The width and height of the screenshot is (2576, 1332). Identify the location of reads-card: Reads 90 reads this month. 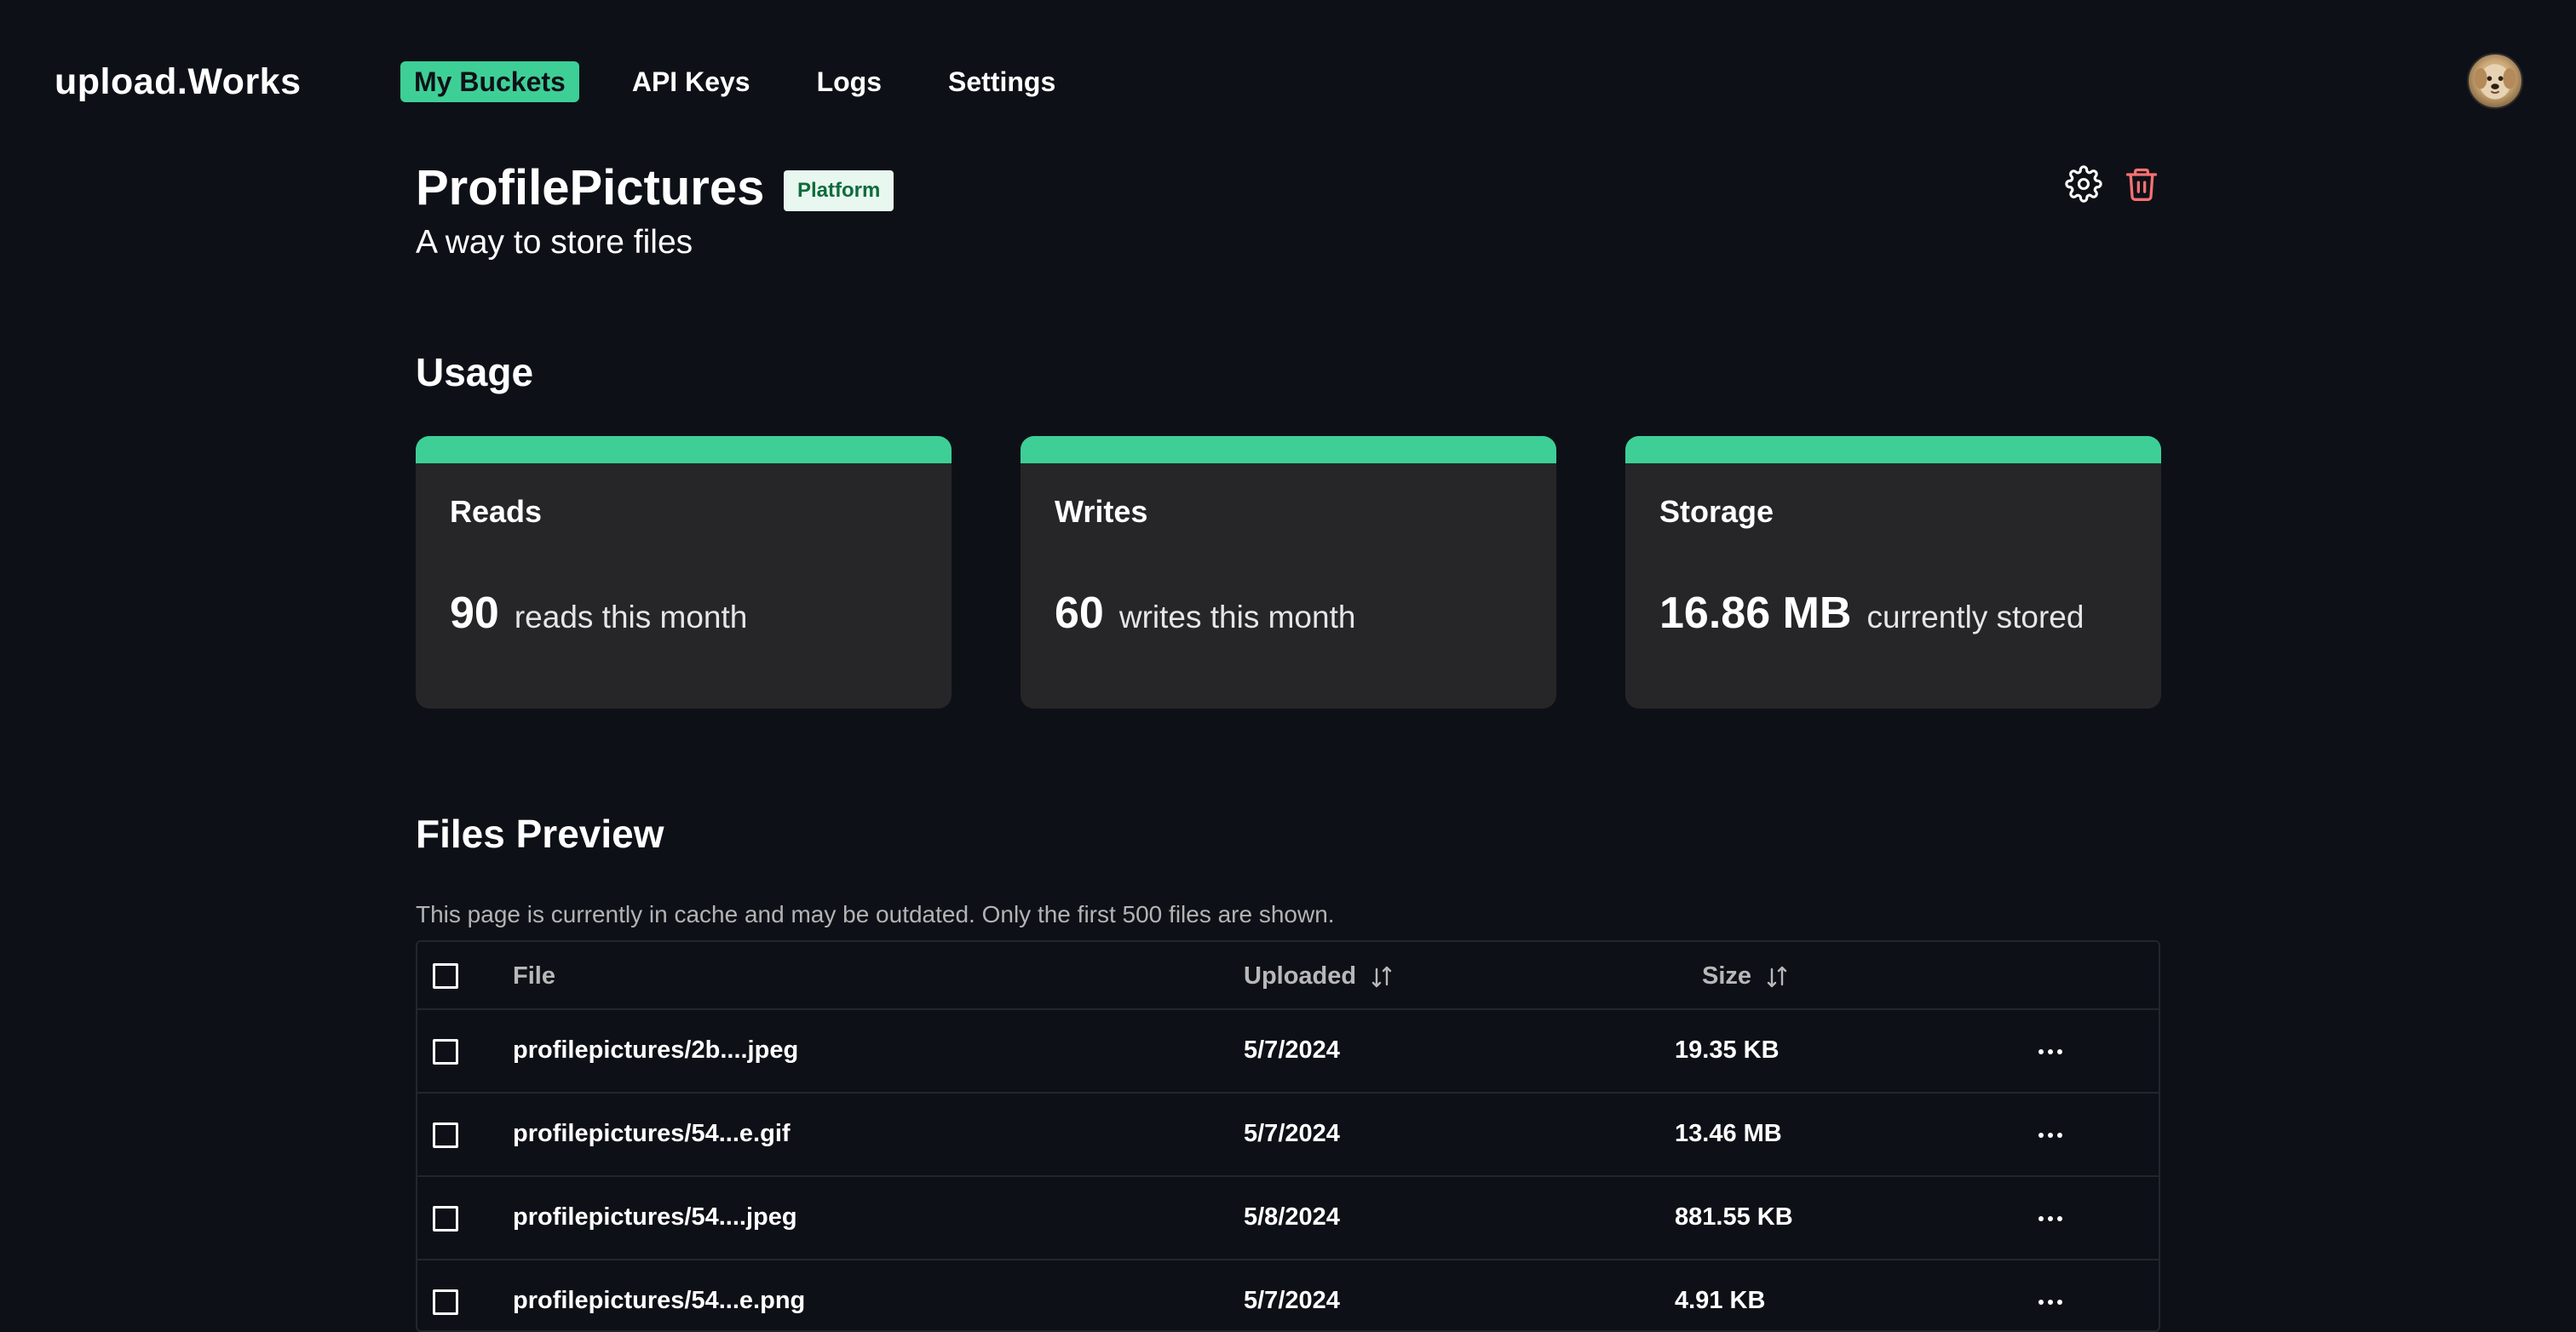
(684, 572).